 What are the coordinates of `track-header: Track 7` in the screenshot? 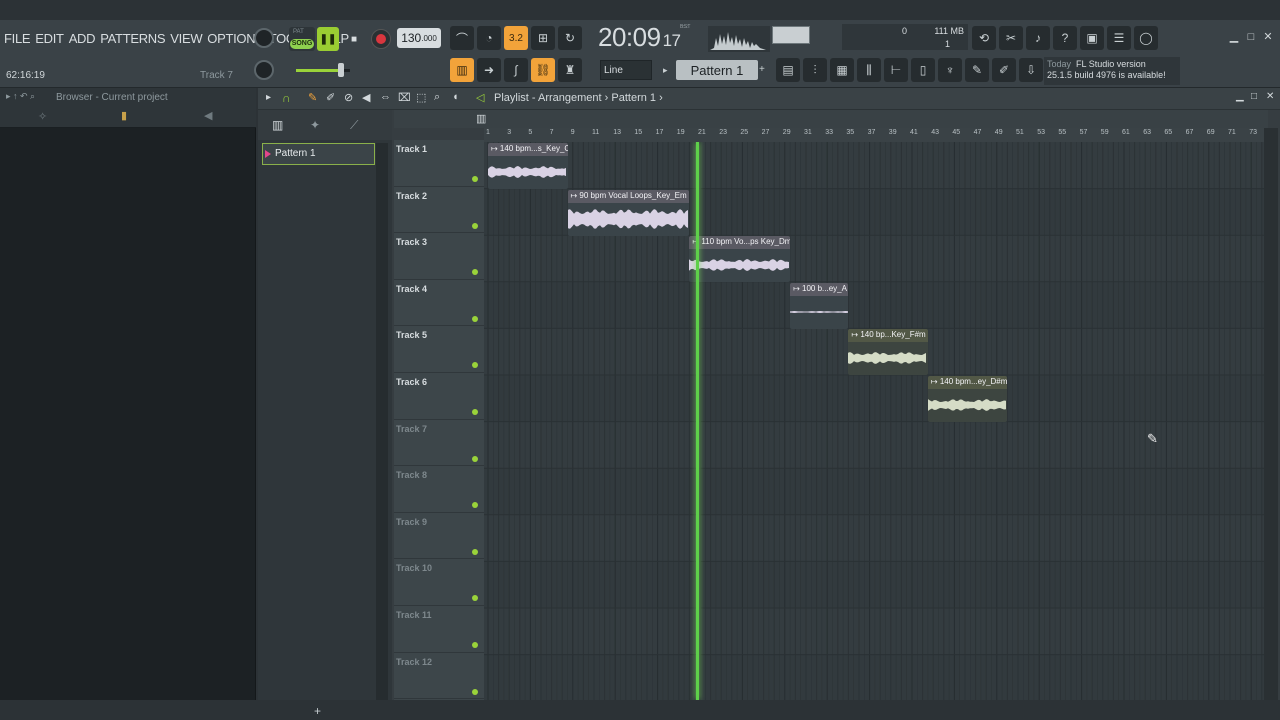 It's located at (439, 443).